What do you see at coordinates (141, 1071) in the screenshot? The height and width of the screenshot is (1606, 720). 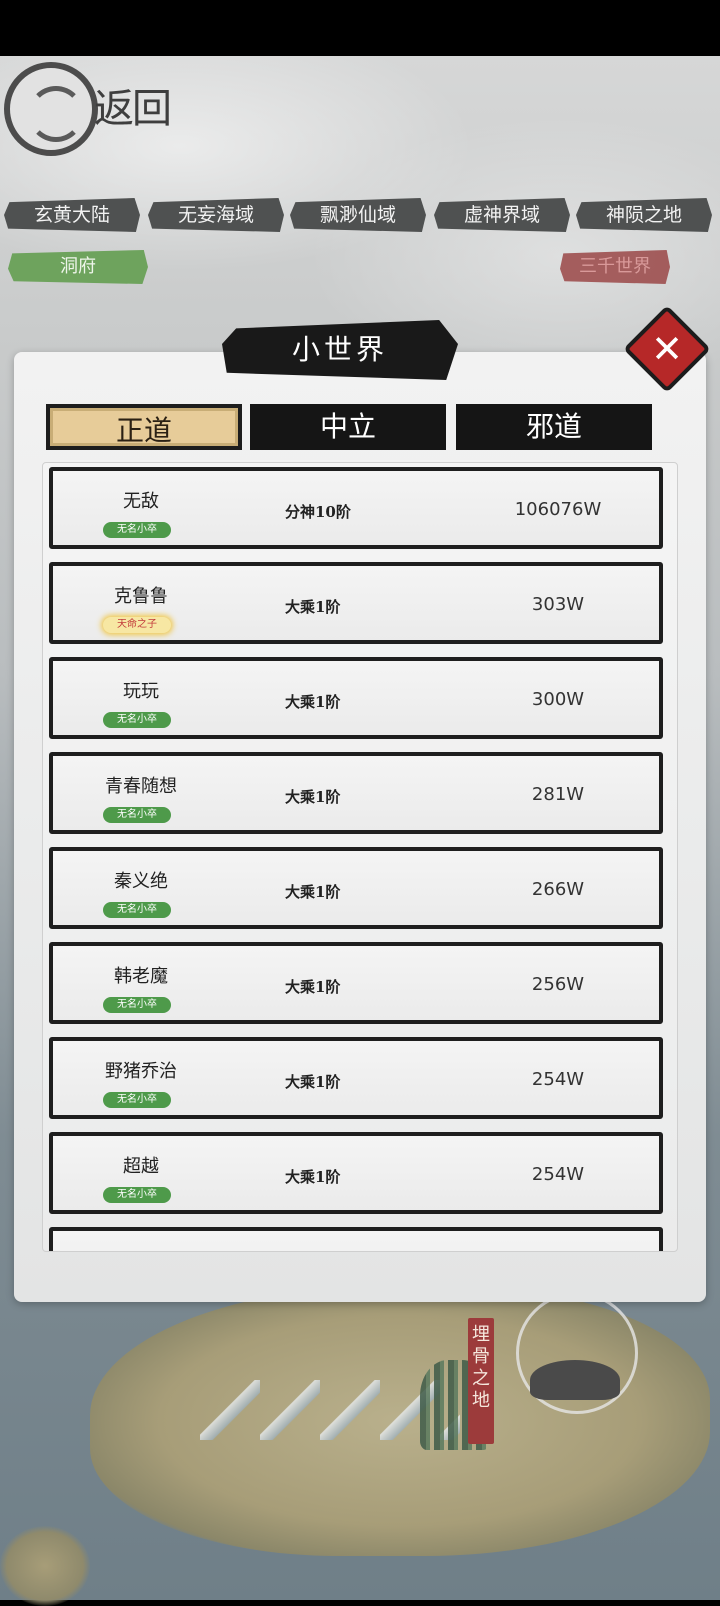 I see `player-name: 野猪乔治` at bounding box center [141, 1071].